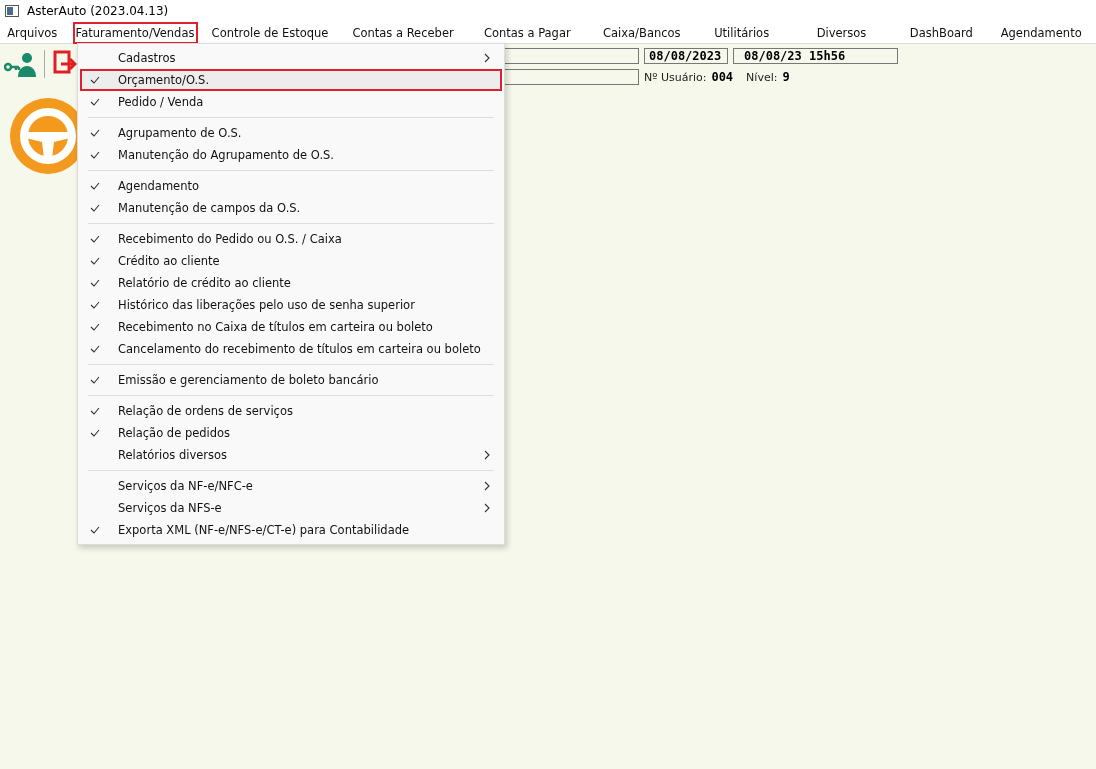 The height and width of the screenshot is (769, 1096). What do you see at coordinates (12, 11) in the screenshot?
I see `app-icon` at bounding box center [12, 11].